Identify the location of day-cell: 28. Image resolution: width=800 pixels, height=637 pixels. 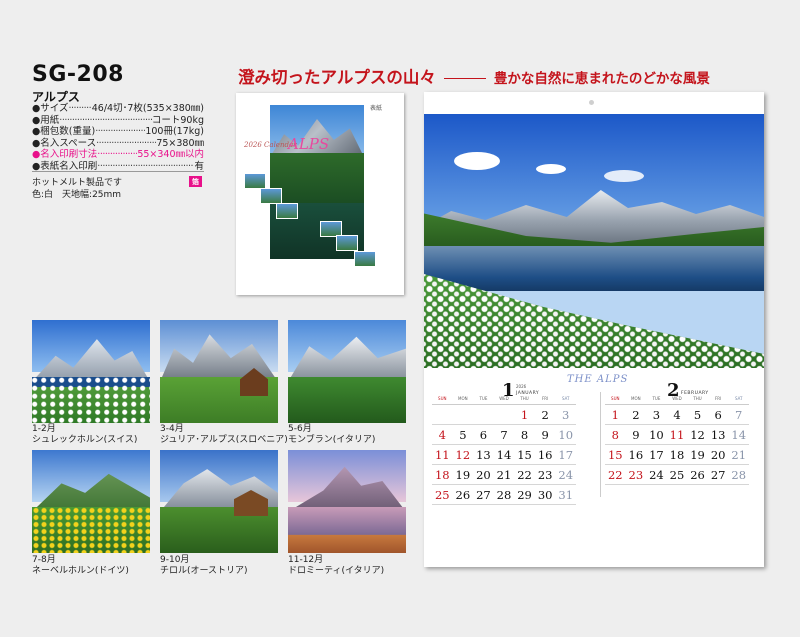
(504, 494).